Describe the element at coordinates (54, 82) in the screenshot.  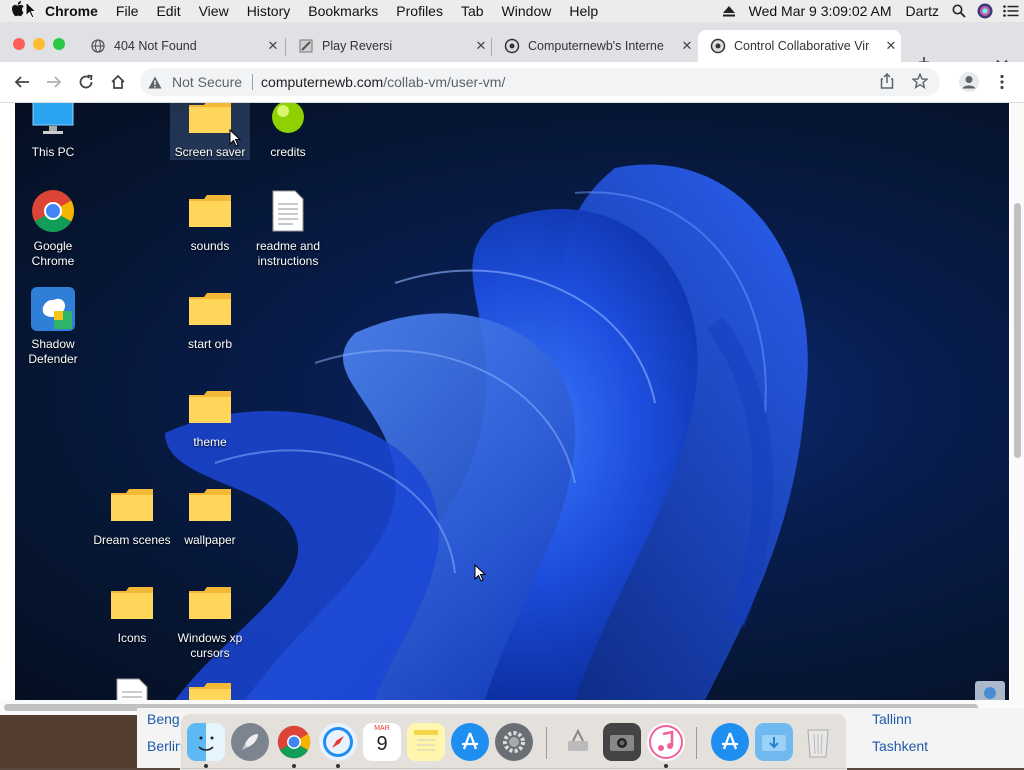
I see `forward-arrow-icon` at that location.